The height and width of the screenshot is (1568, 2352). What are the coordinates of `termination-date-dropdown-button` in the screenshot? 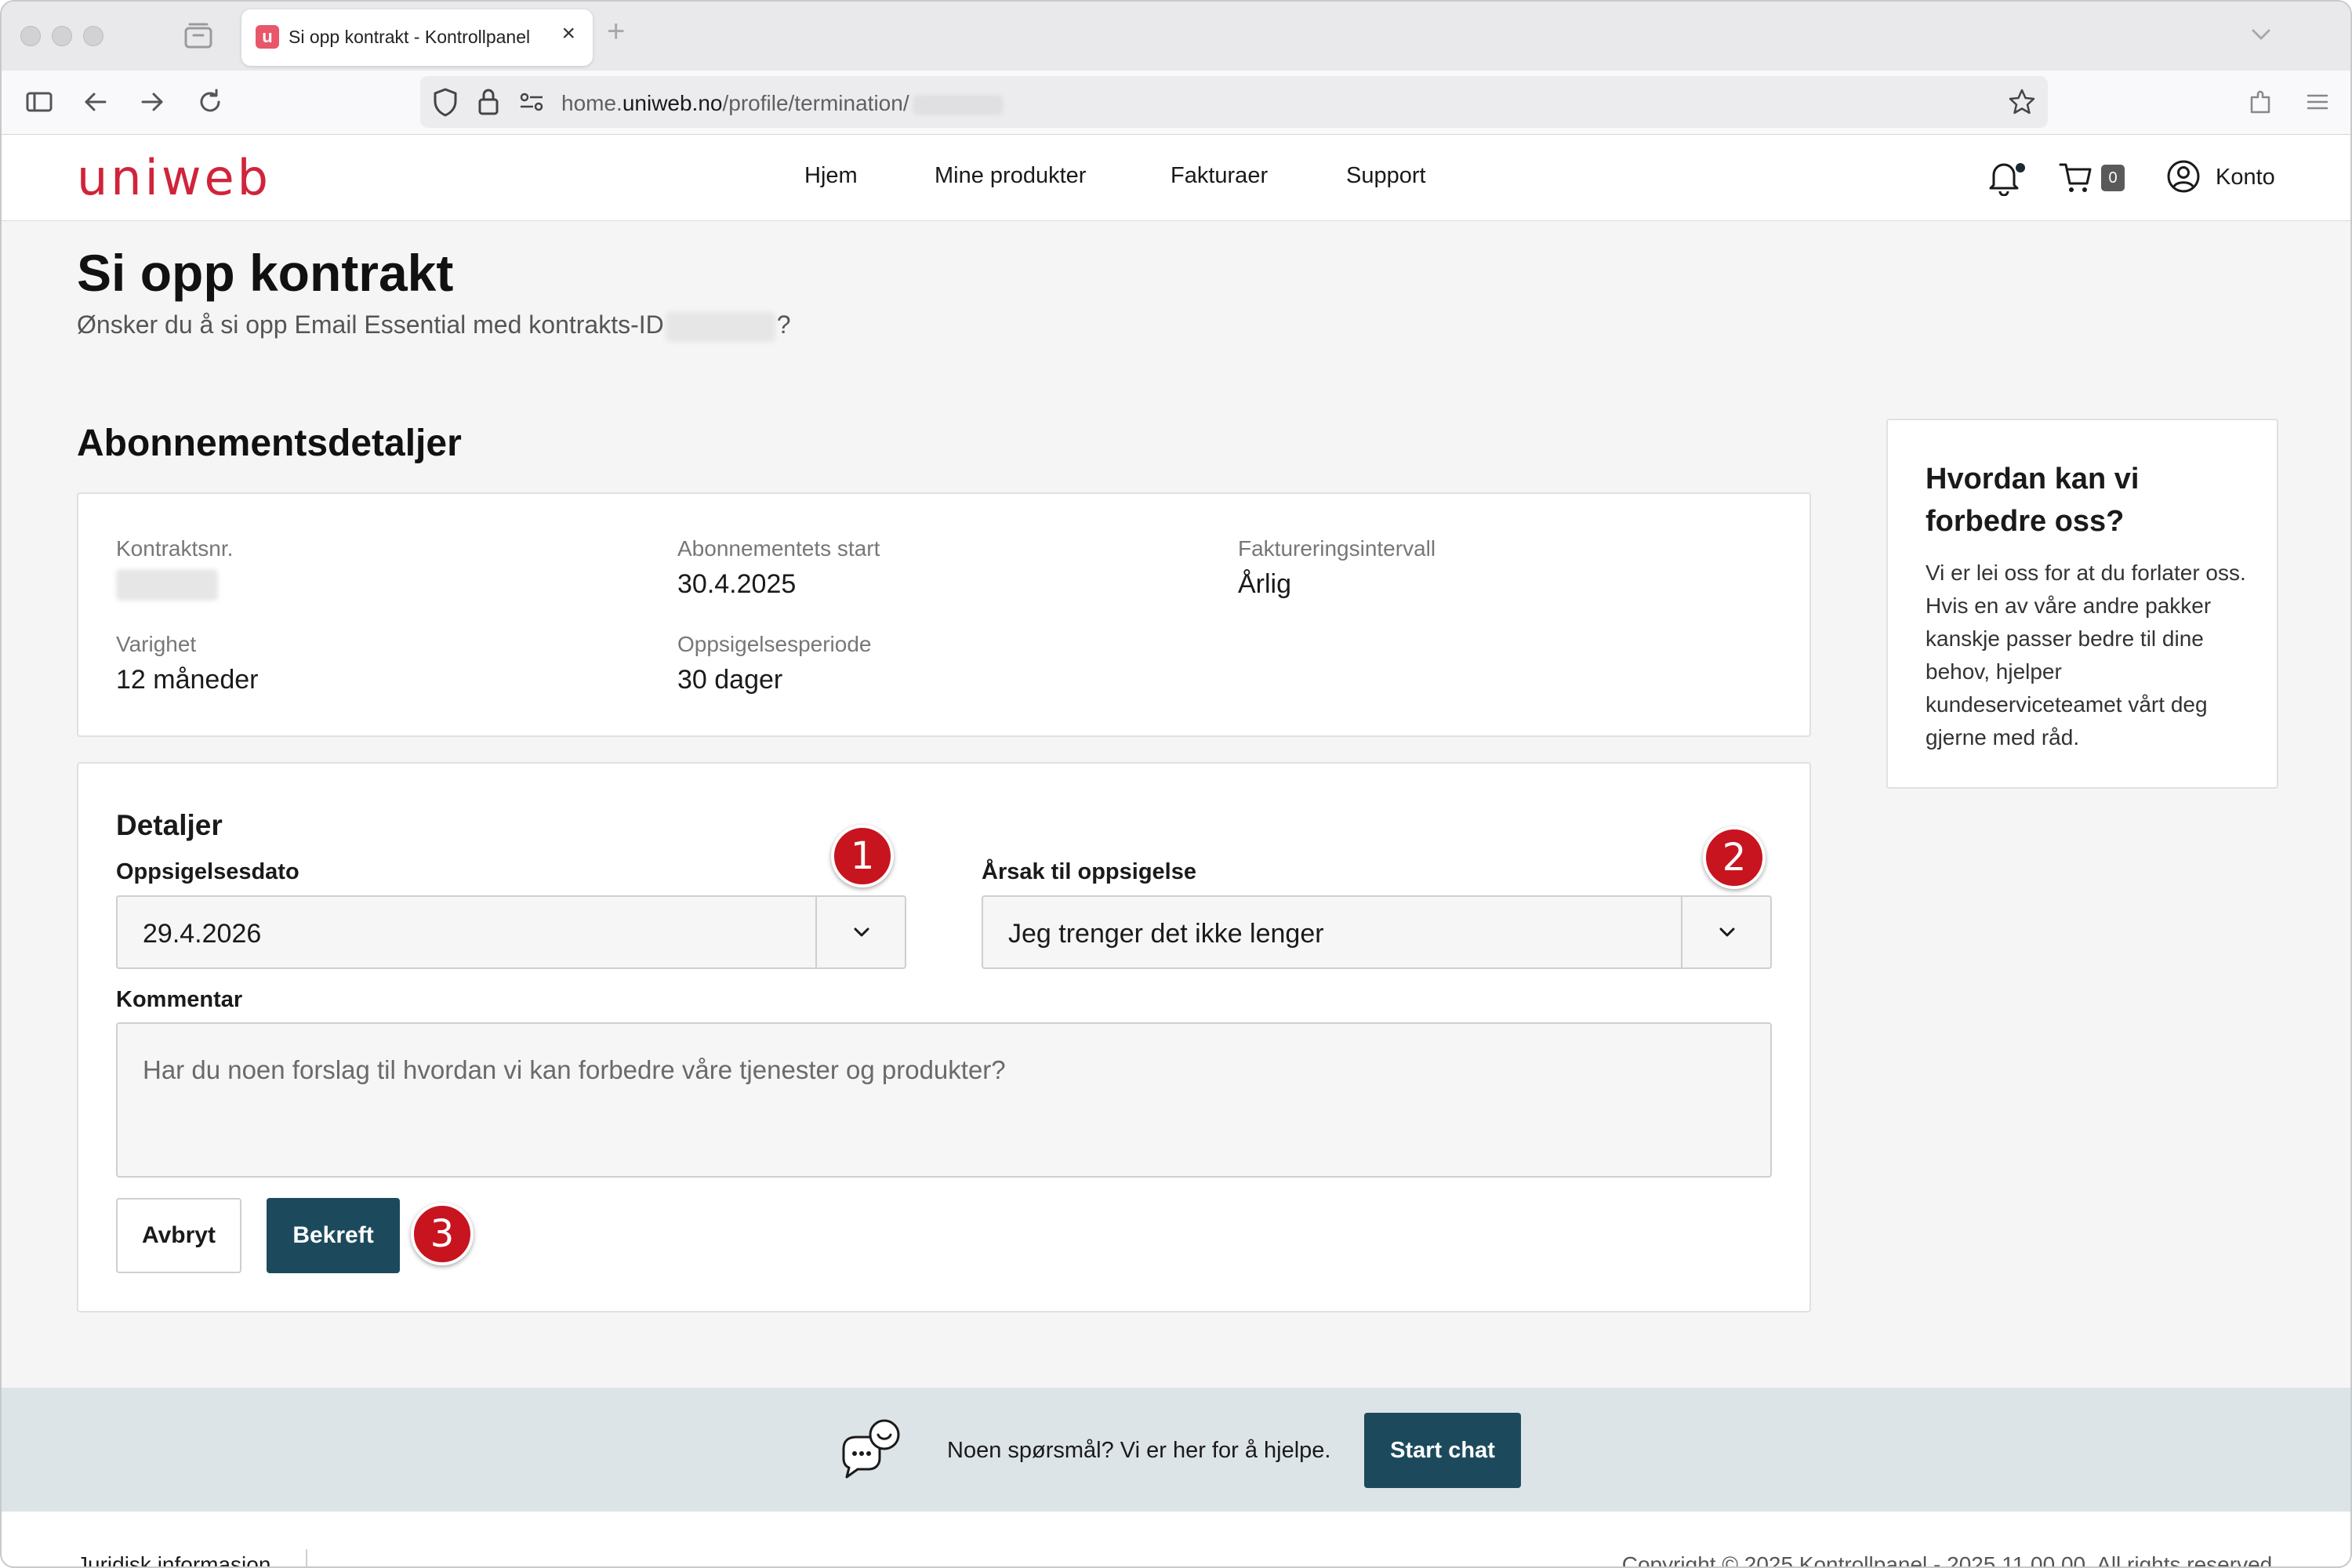 It's located at (860, 932).